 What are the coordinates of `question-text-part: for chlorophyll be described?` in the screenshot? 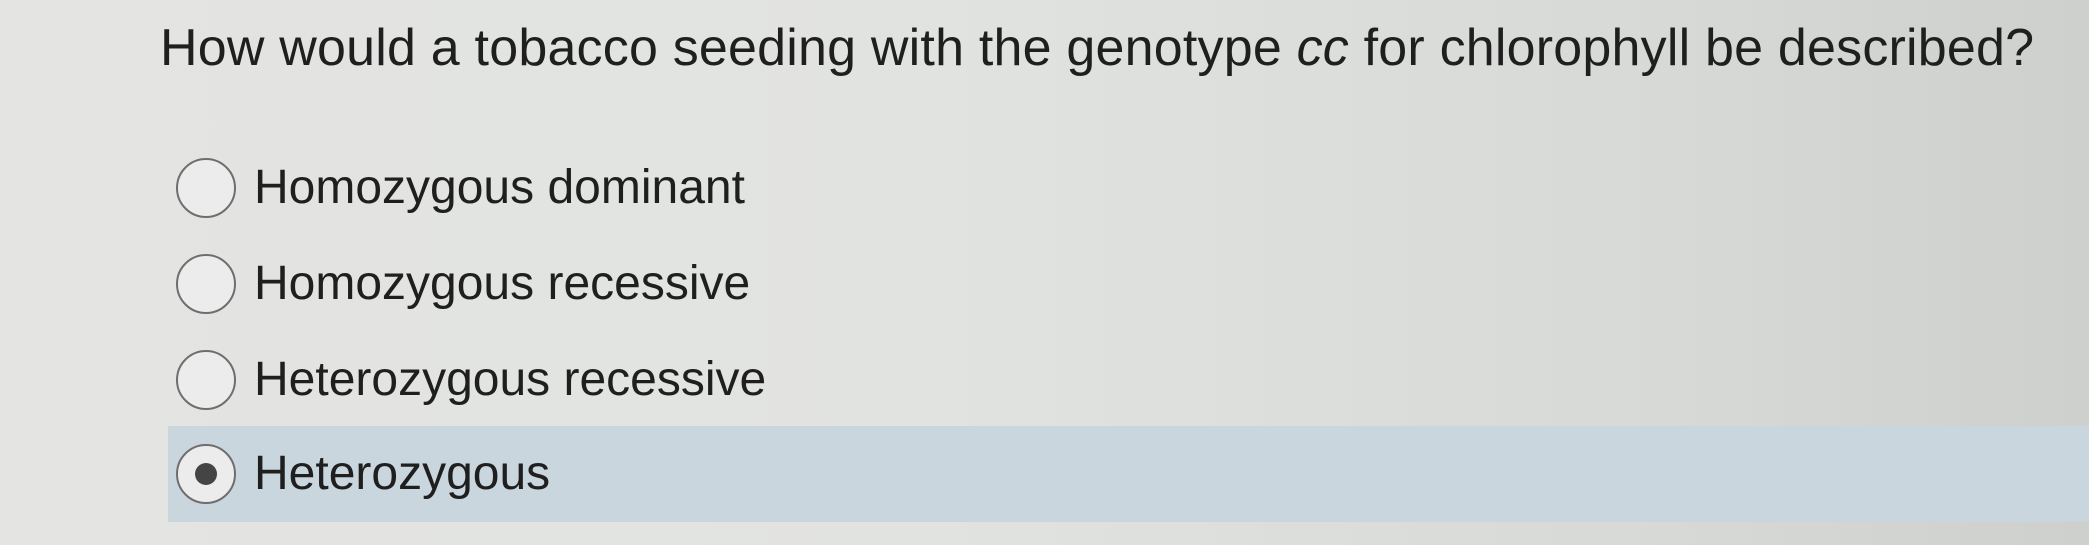 It's located at (1692, 48).